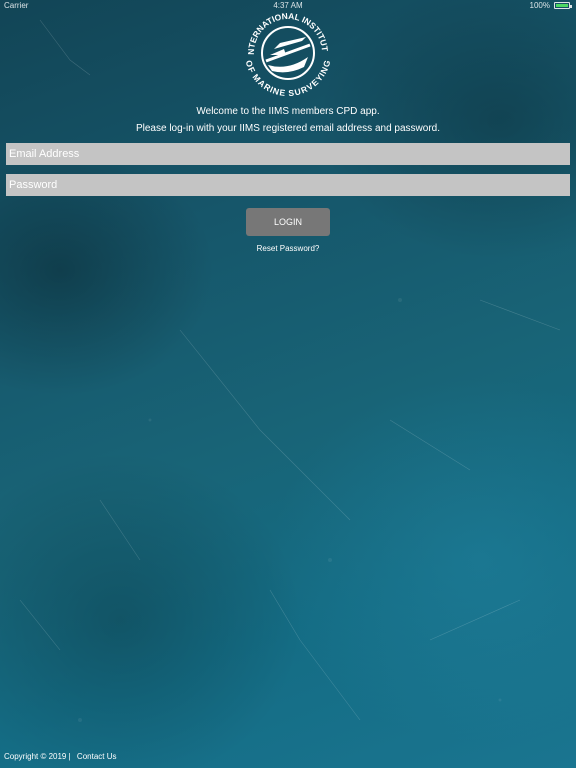 The image size is (576, 768). I want to click on svg-text: INTERNATIONAL INSTITUTE, so click(287, 32).